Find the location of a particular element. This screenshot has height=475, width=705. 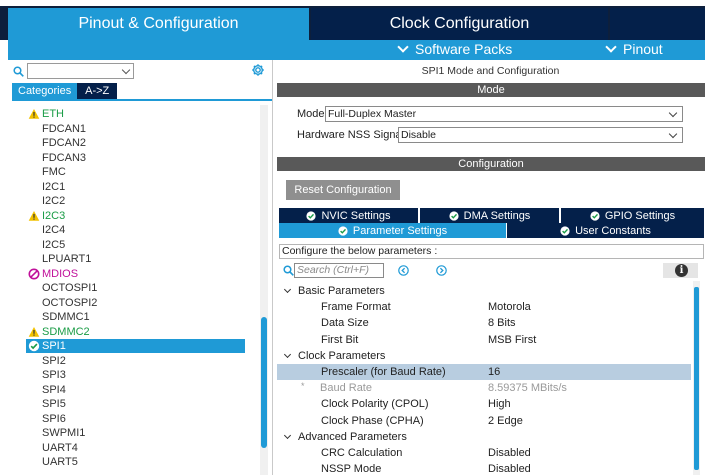

parameter-row: Data Size 8 Bits is located at coordinates (484, 323).